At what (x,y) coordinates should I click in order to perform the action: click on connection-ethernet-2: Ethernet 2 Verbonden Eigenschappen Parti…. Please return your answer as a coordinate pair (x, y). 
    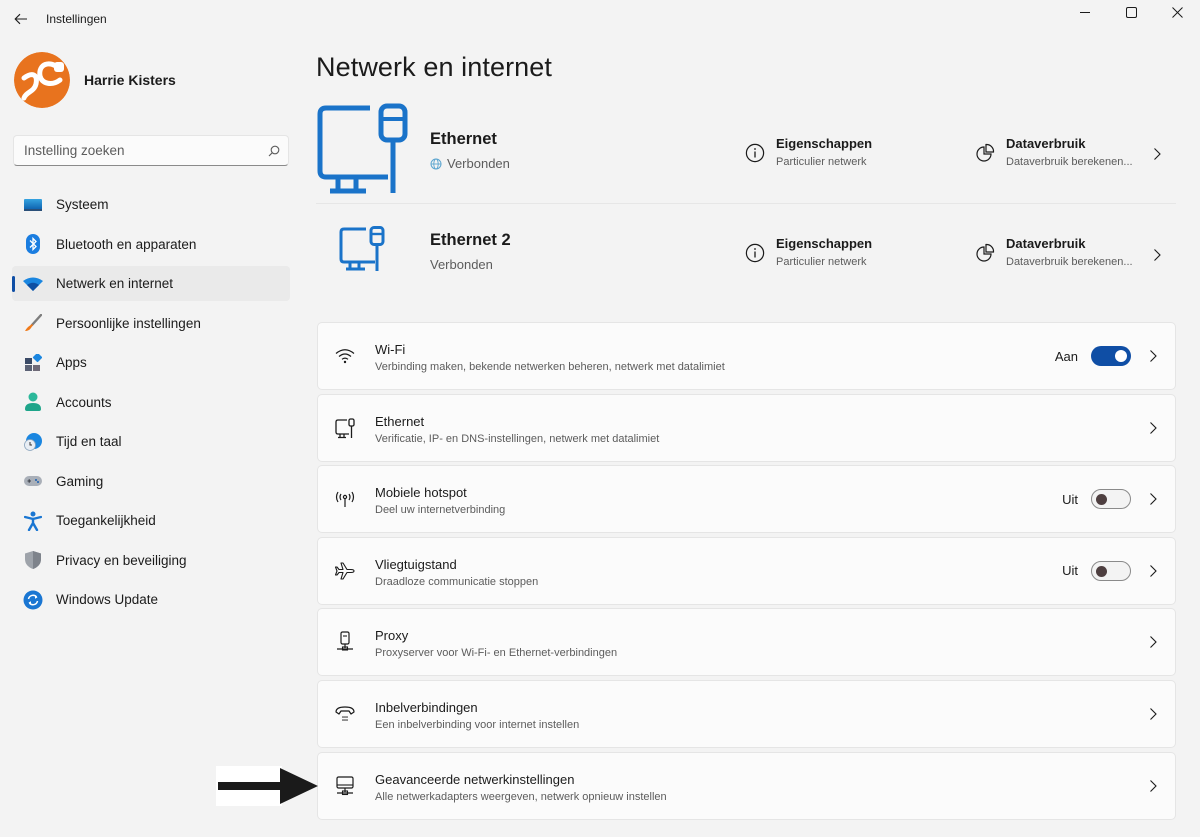
    Looking at the image, I should click on (746, 255).